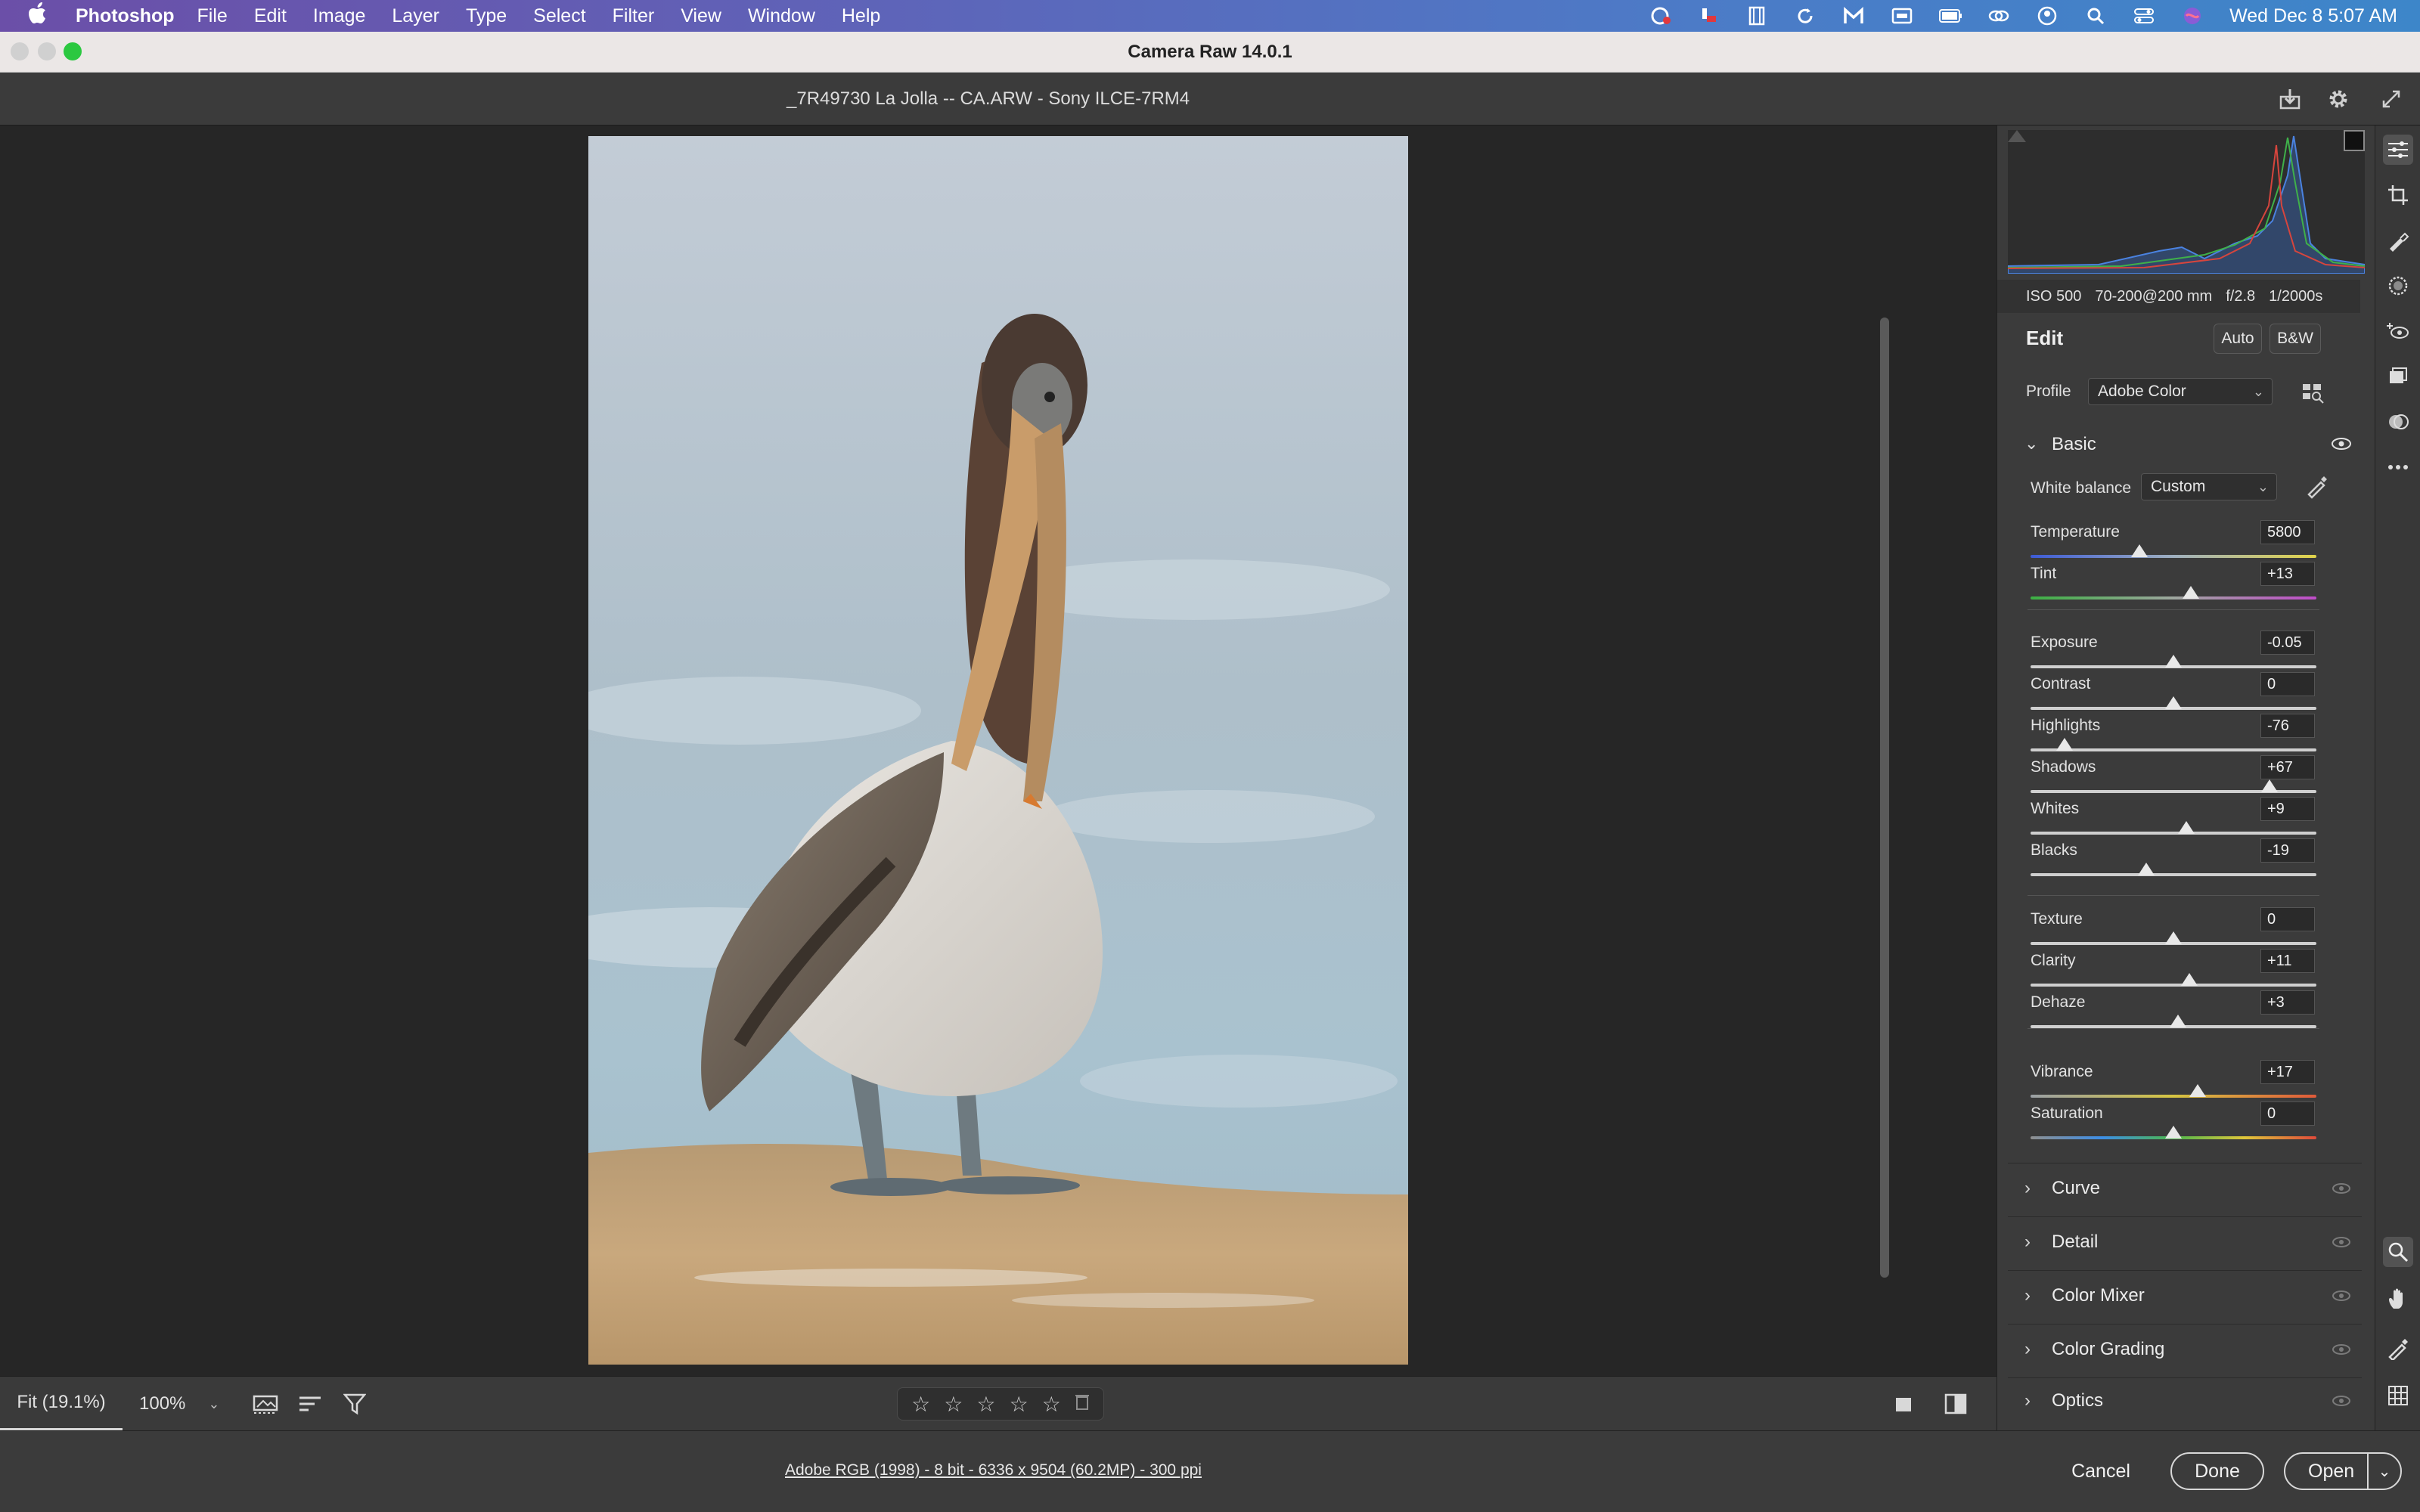  I want to click on temperature-slider, so click(2173, 556).